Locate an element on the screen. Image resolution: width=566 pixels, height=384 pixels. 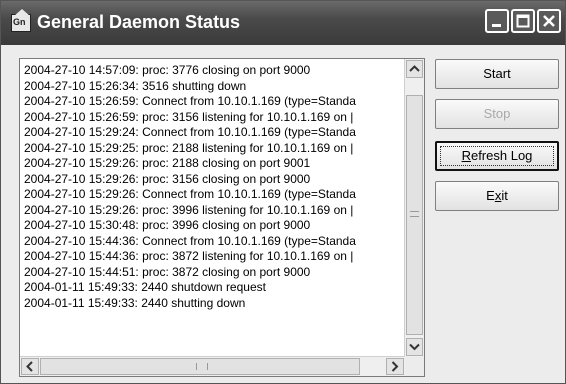
window-title: General Daemon Status is located at coordinates (139, 22).